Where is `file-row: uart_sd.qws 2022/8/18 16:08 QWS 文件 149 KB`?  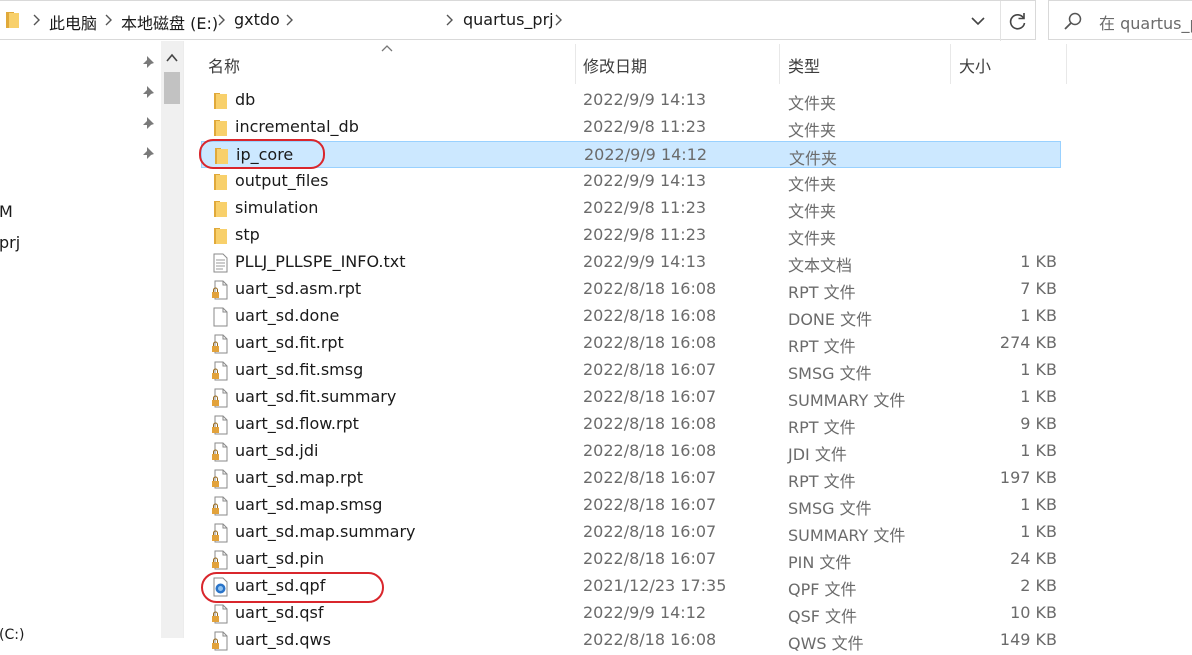
file-row: uart_sd.qws 2022/8/18 16:08 QWS 文件 149 KB is located at coordinates (631, 640).